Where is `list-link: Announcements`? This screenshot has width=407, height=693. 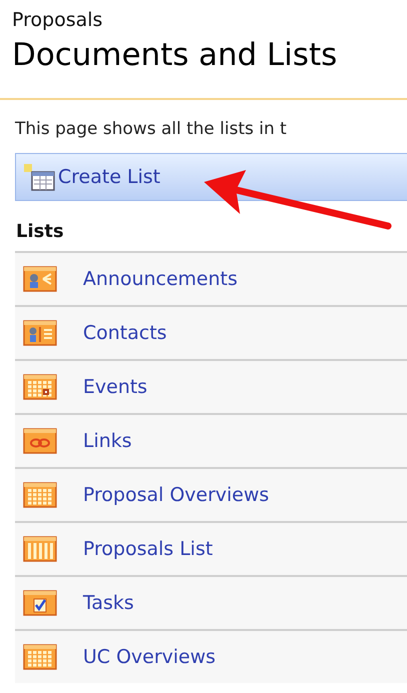 list-link: Announcements is located at coordinates (160, 279).